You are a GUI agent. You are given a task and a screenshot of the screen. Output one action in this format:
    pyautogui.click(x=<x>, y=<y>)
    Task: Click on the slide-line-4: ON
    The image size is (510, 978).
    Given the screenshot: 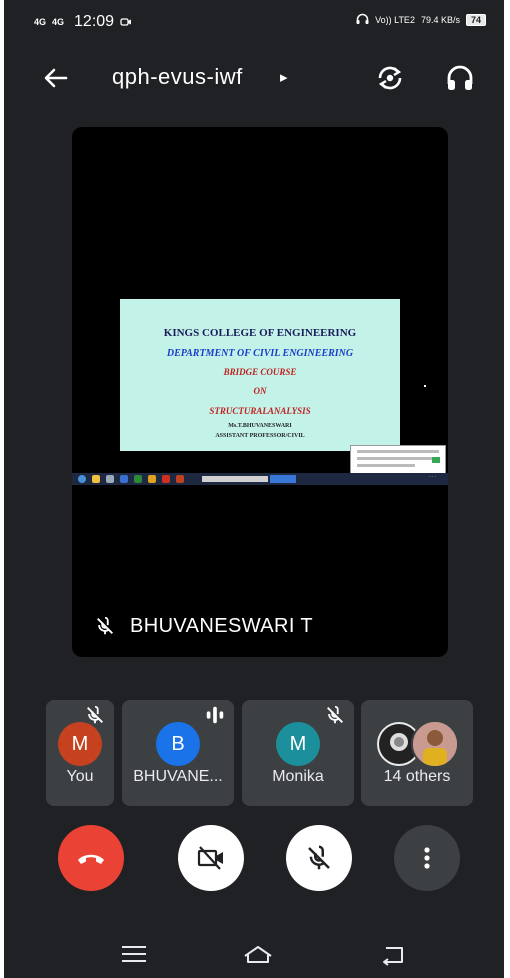 What is the action you would take?
    pyautogui.click(x=260, y=391)
    